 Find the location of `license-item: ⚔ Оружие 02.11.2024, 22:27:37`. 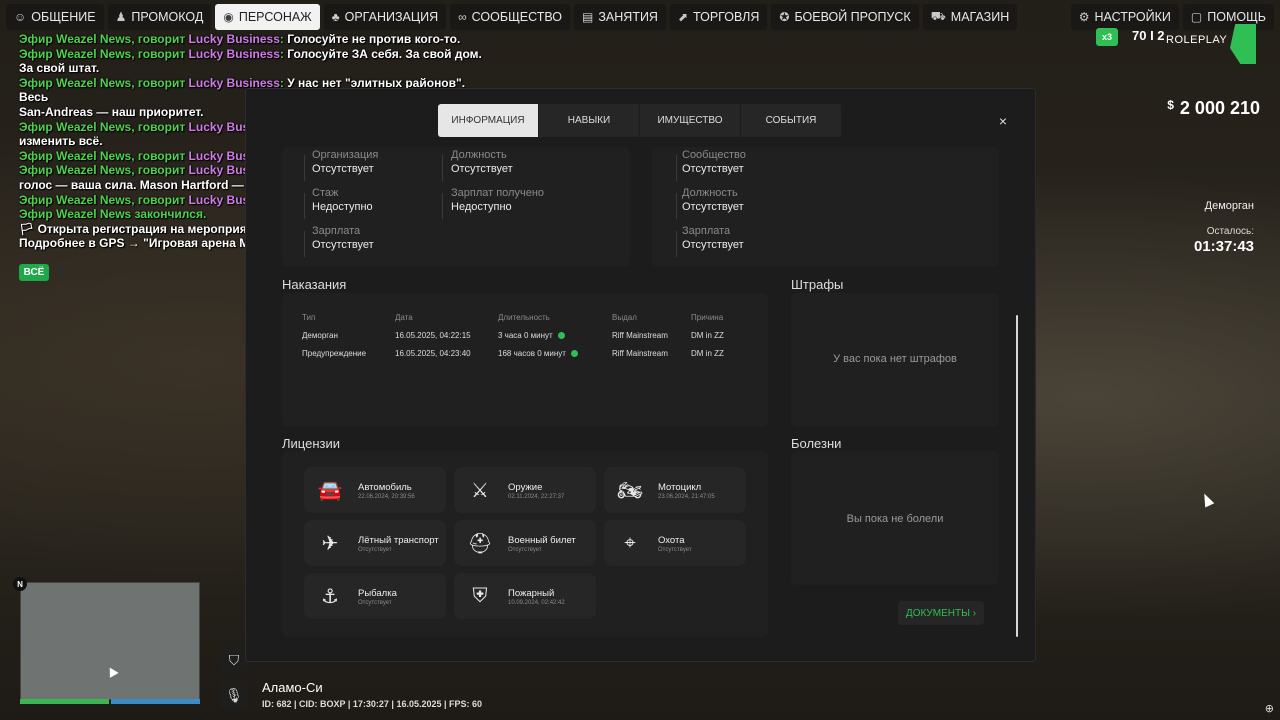

license-item: ⚔ Оружие 02.11.2024, 22:27:37 is located at coordinates (525, 490).